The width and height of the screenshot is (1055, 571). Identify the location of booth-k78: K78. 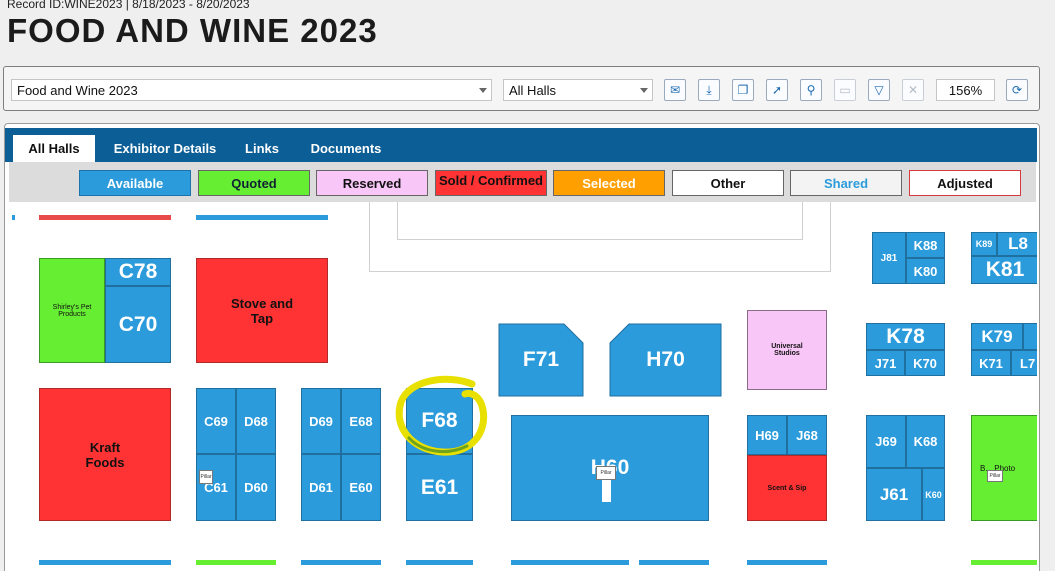
(905, 336).